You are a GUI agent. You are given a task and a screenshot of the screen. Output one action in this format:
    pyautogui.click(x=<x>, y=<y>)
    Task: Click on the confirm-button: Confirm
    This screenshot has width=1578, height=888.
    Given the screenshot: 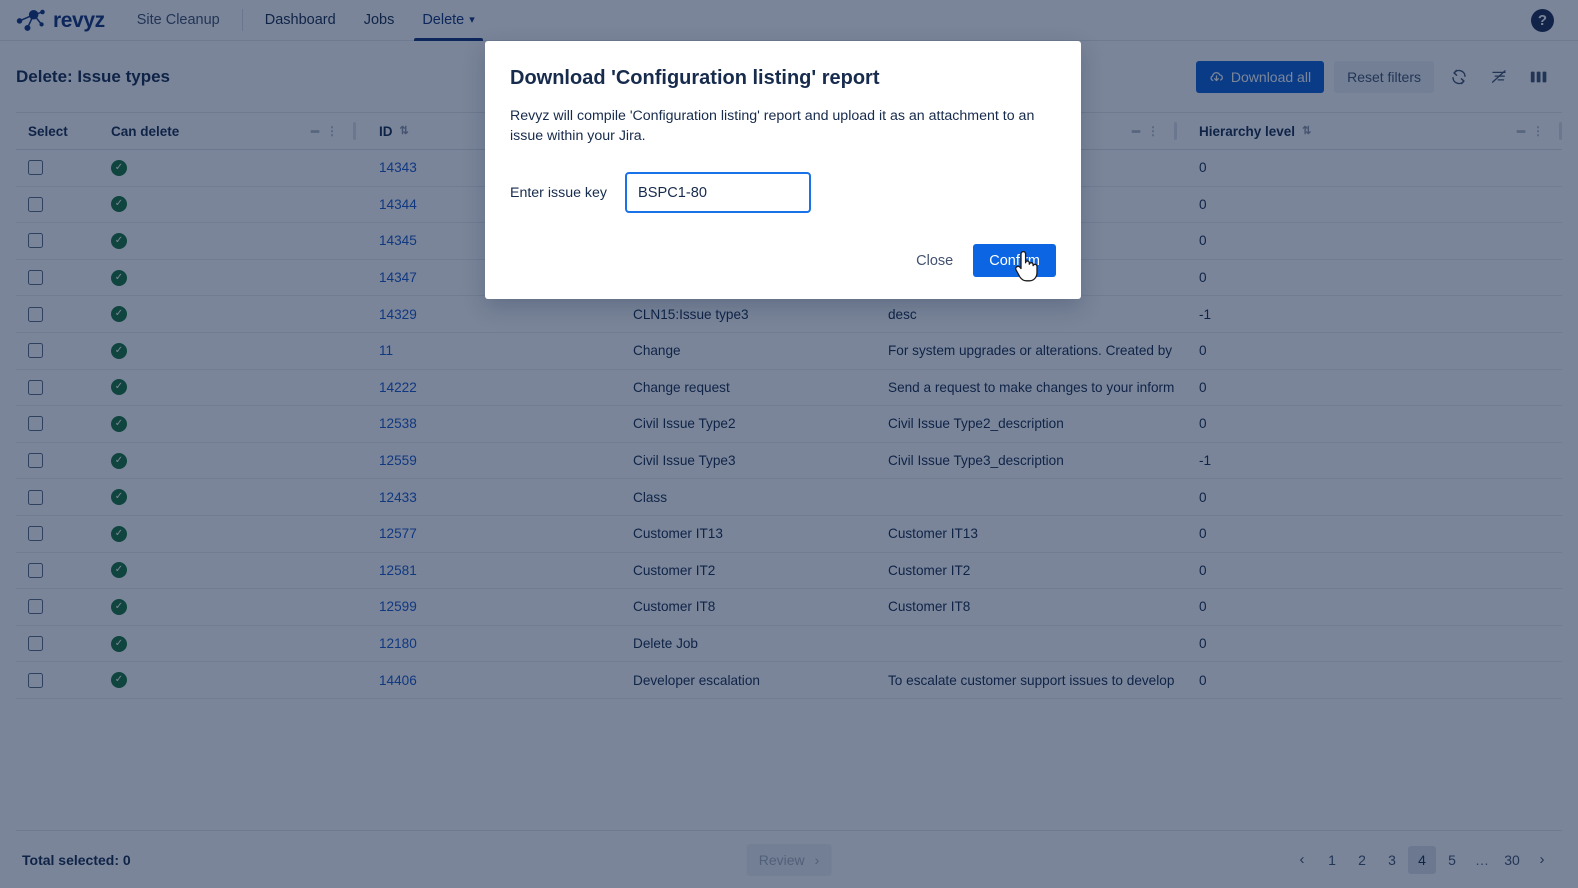 What is the action you would take?
    pyautogui.click(x=1014, y=261)
    